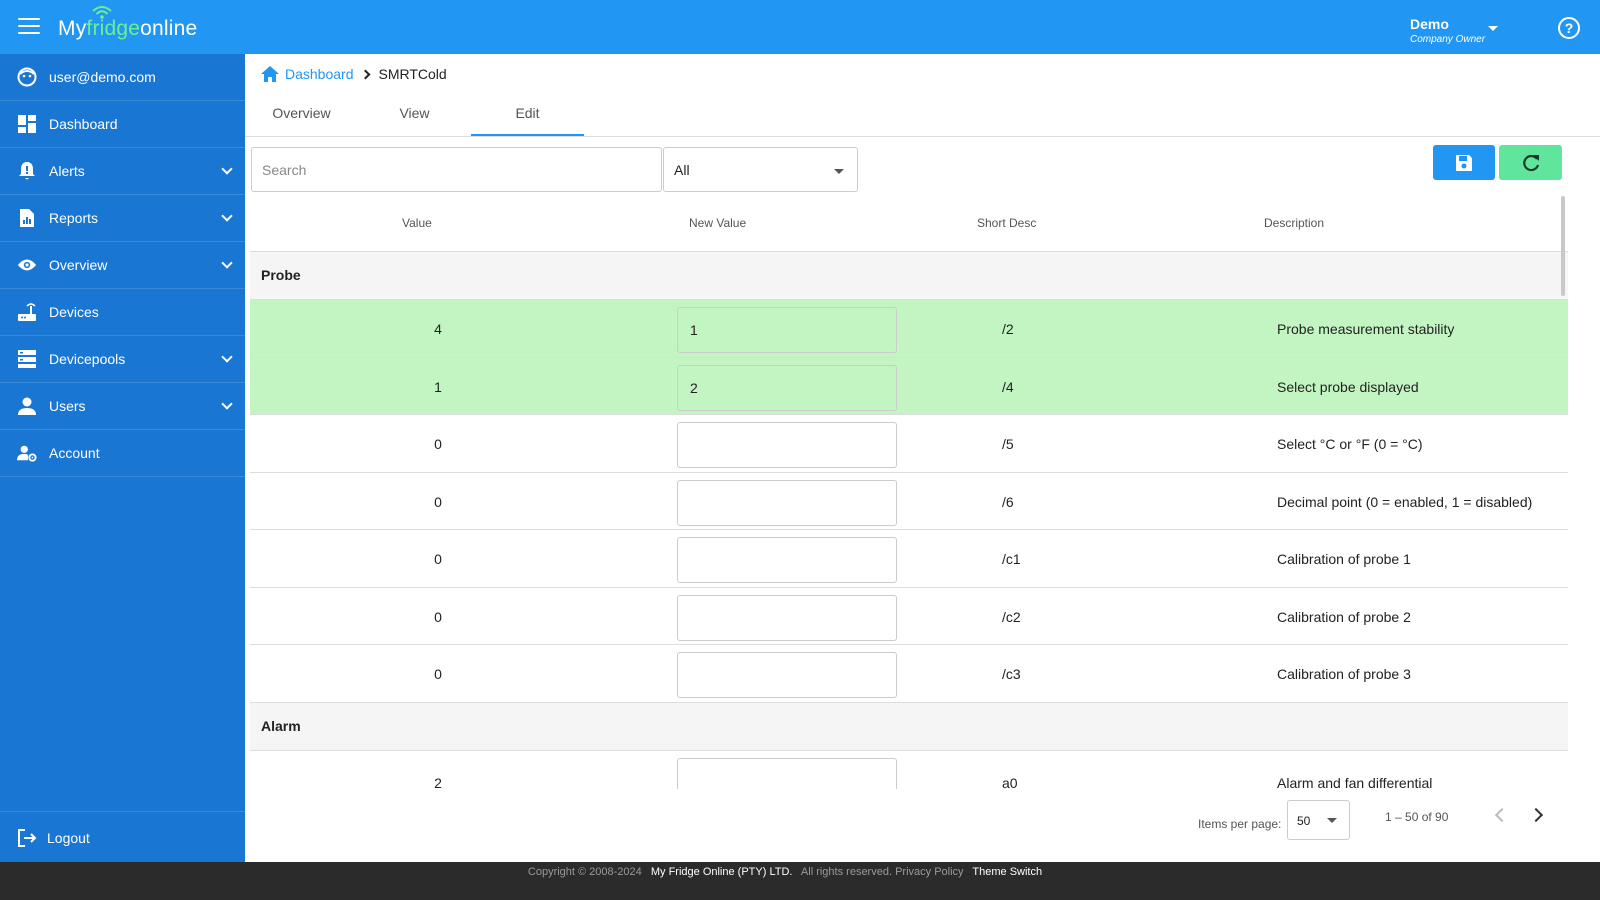 Image resolution: width=1600 pixels, height=900 pixels. I want to click on sidebar-item-overview: Overview, so click(122, 265).